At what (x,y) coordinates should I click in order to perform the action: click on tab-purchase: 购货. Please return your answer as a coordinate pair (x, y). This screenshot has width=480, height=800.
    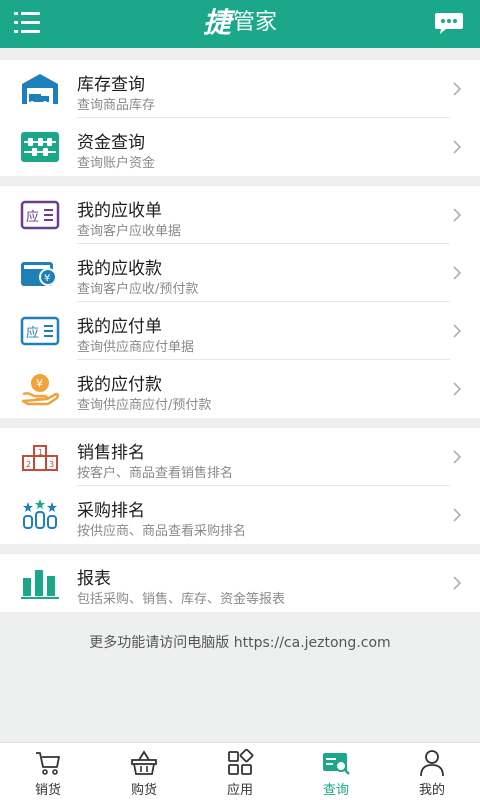
    Looking at the image, I should click on (144, 771).